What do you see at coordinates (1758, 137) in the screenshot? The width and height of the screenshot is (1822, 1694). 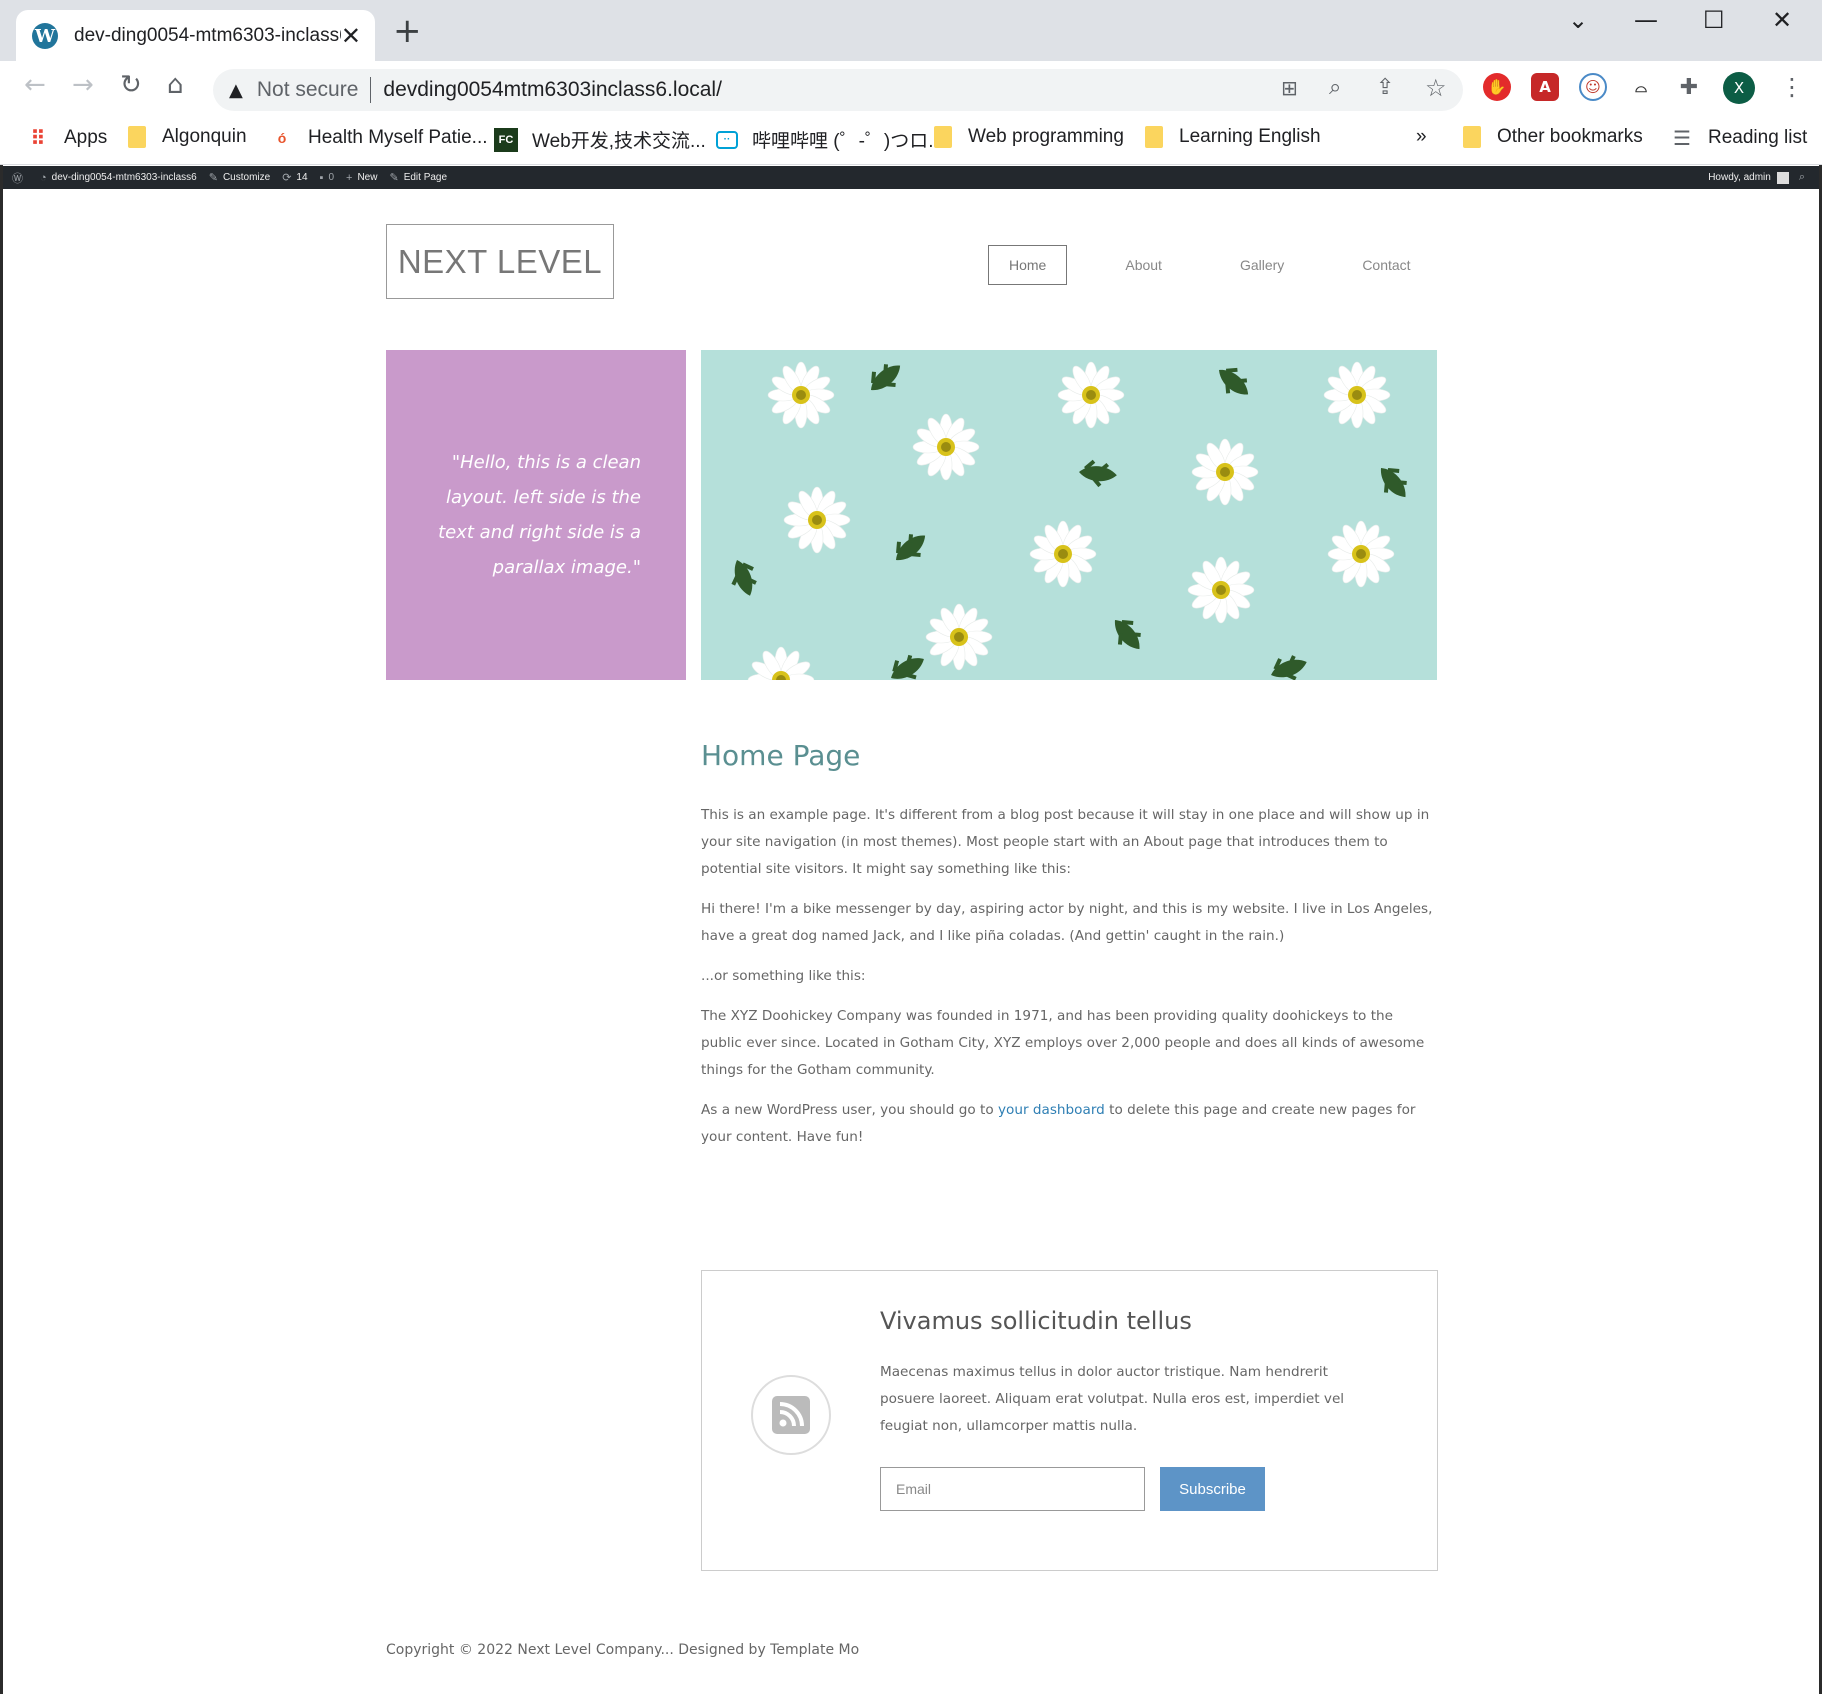 I see `reading-list-label: Reading list` at bounding box center [1758, 137].